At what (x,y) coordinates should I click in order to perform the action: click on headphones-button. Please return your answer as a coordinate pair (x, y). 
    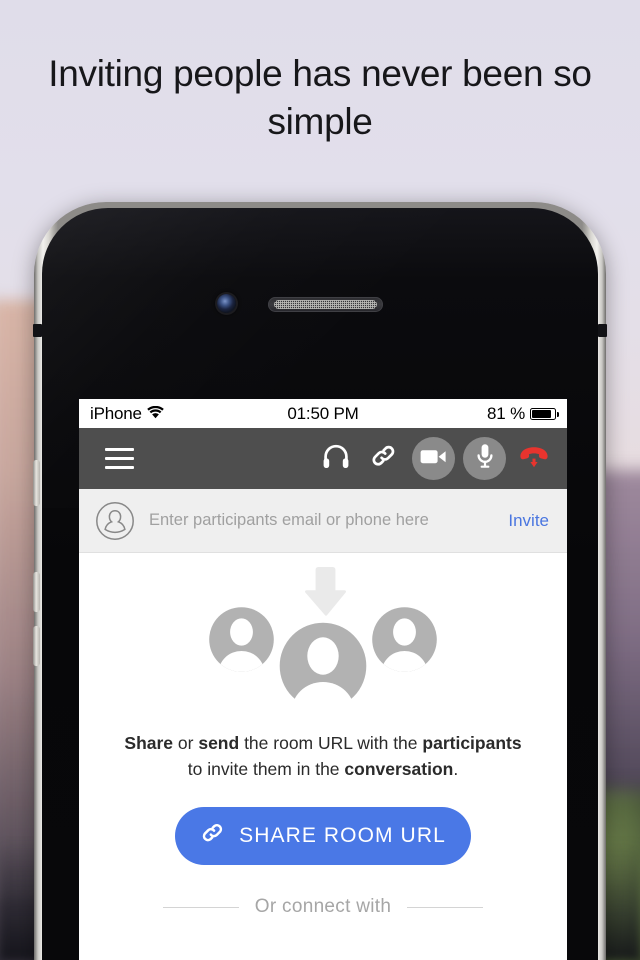
    Looking at the image, I should click on (336, 459).